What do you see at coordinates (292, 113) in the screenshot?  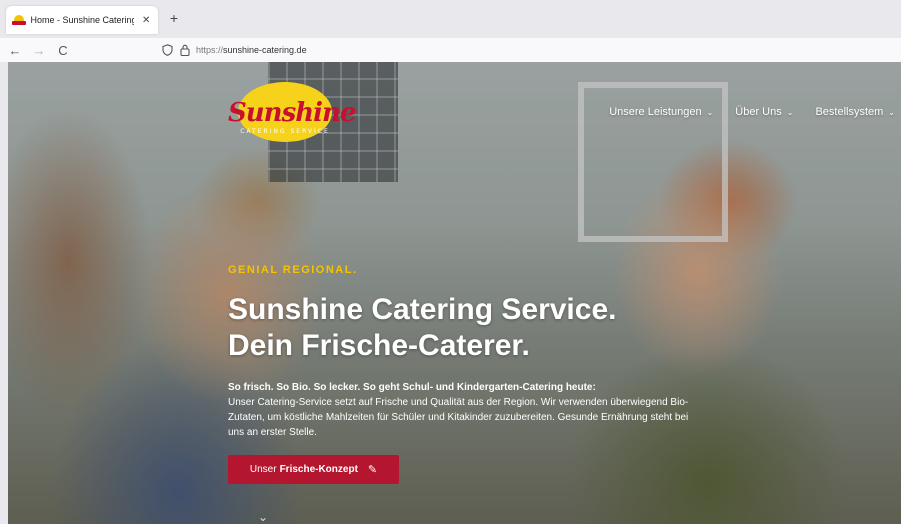 I see `logo-wordmark: Sunshine` at bounding box center [292, 113].